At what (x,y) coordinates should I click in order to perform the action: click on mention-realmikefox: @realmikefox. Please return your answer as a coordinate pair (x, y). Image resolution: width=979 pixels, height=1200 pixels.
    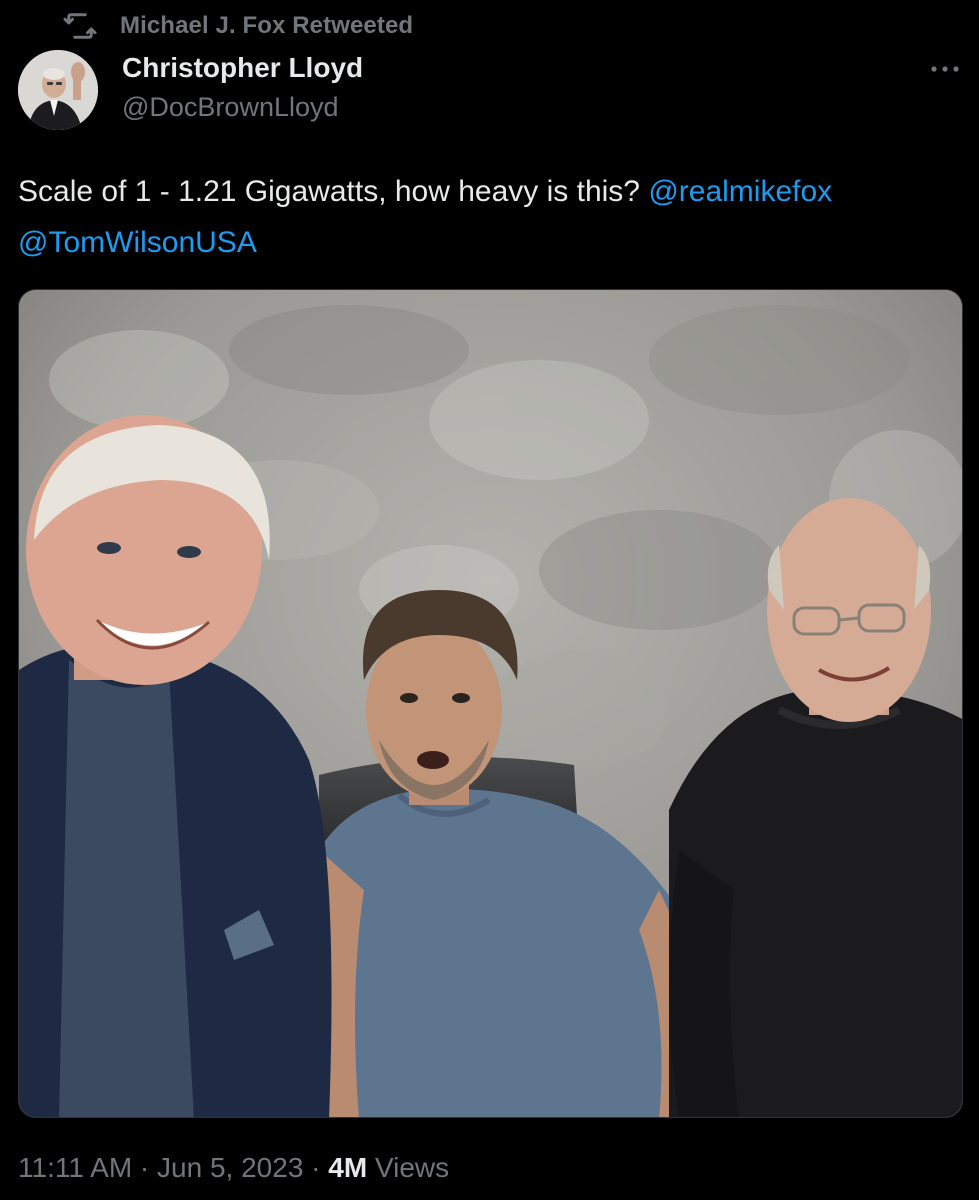
    Looking at the image, I should click on (740, 191).